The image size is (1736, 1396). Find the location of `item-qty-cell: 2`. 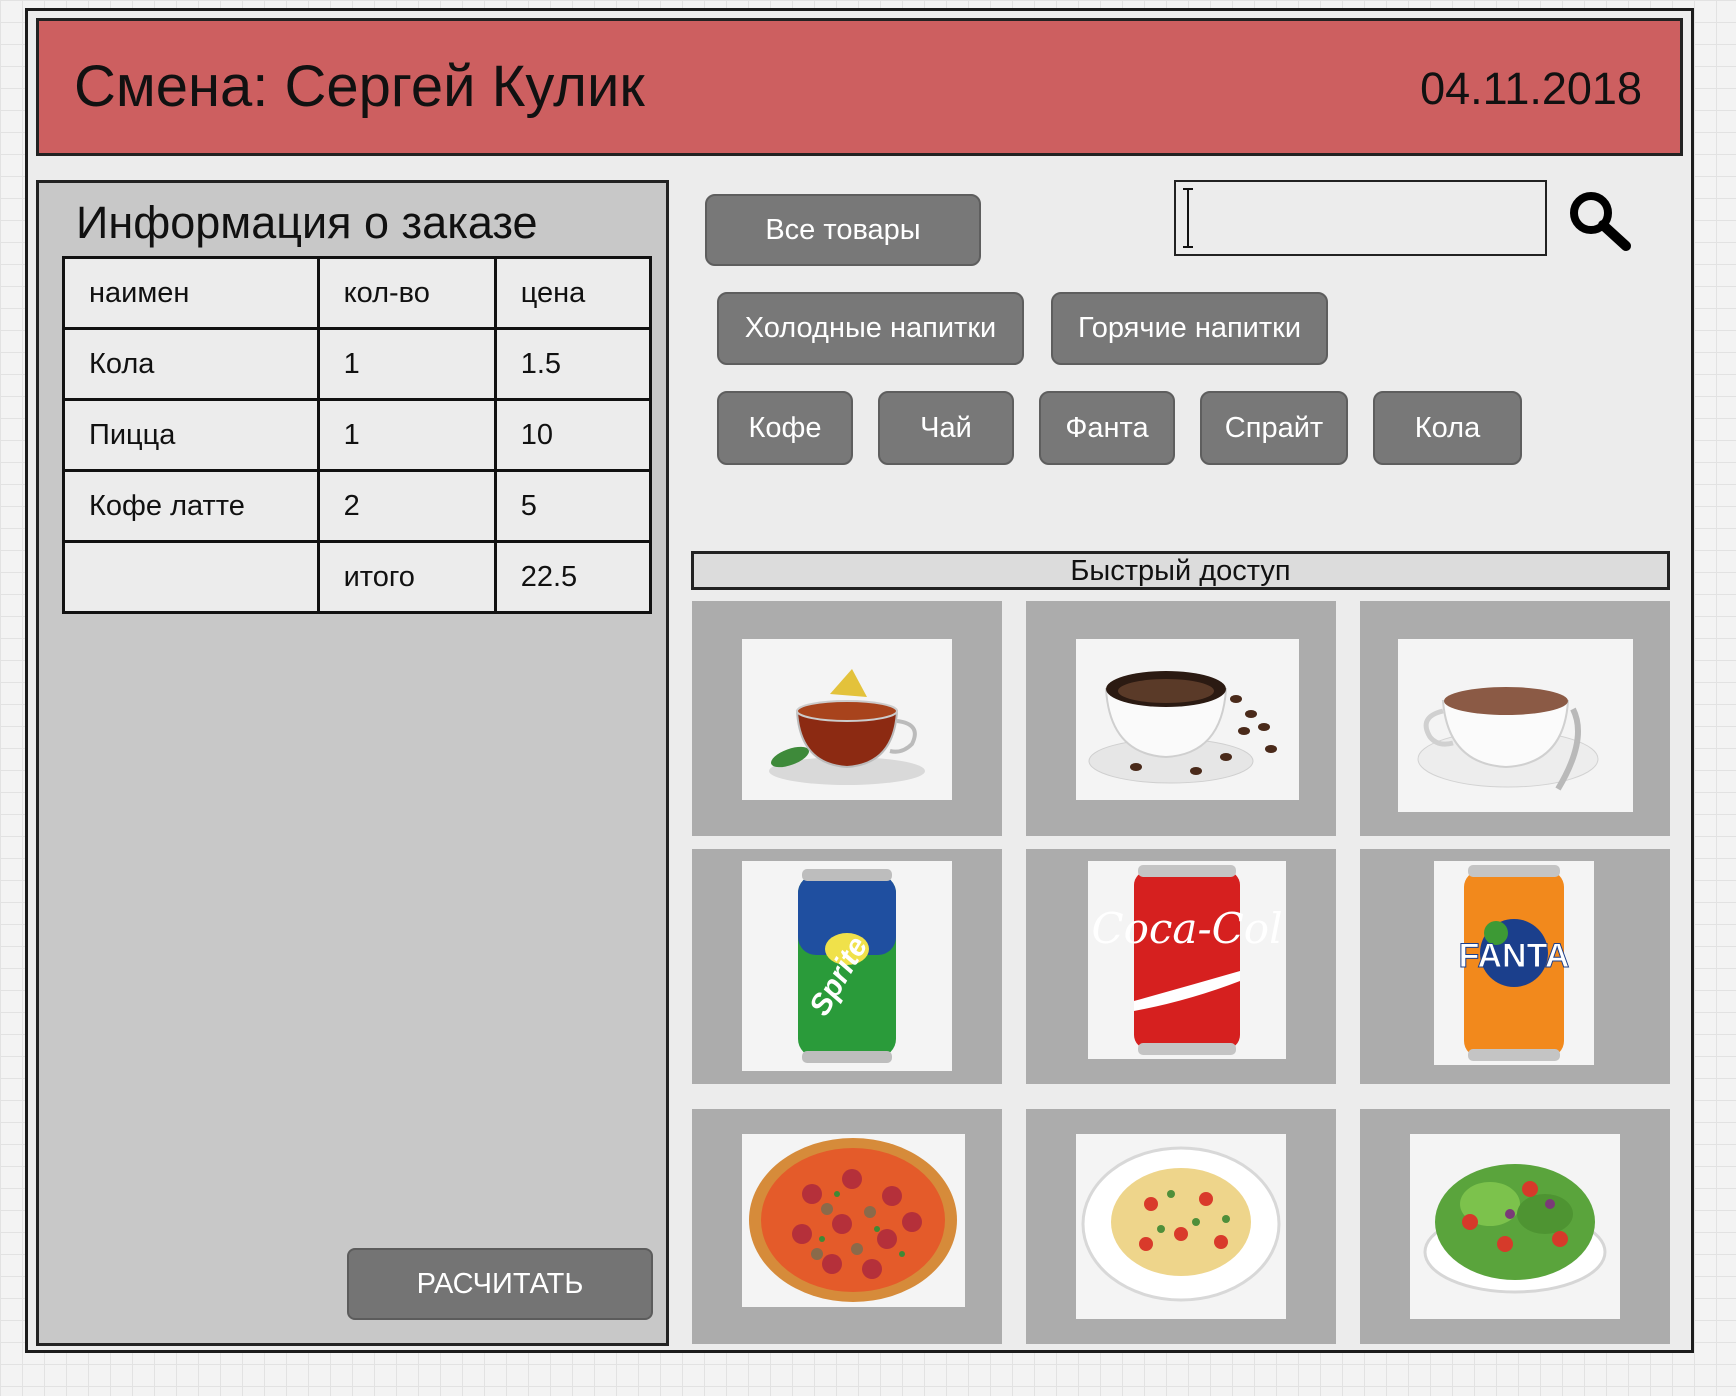

item-qty-cell: 2 is located at coordinates (406, 506).